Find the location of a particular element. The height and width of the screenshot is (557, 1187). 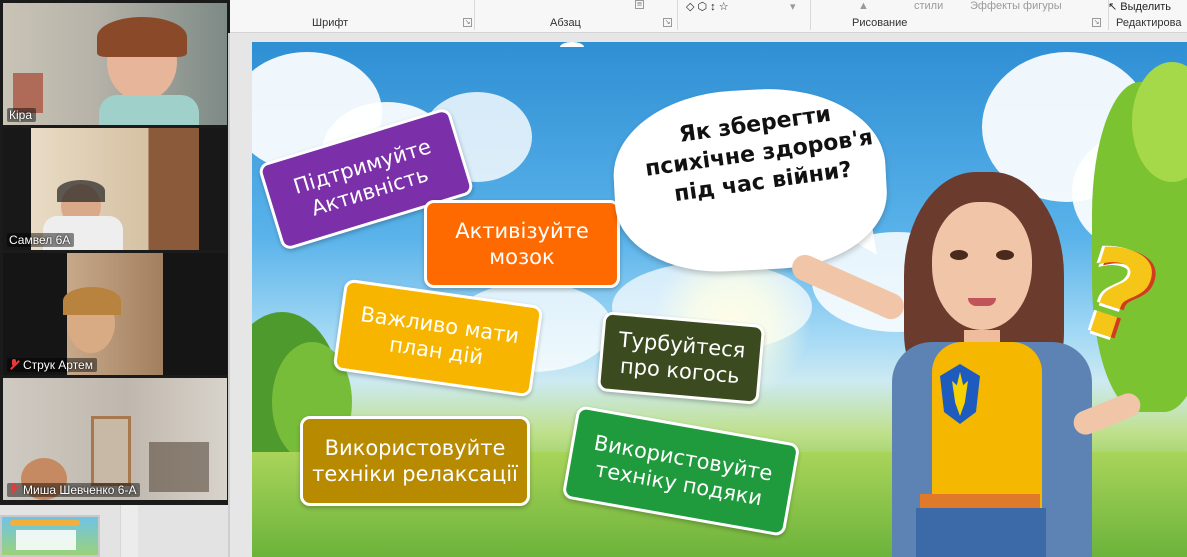

ribbon-group-drawing-label: Рисование is located at coordinates (880, 23).